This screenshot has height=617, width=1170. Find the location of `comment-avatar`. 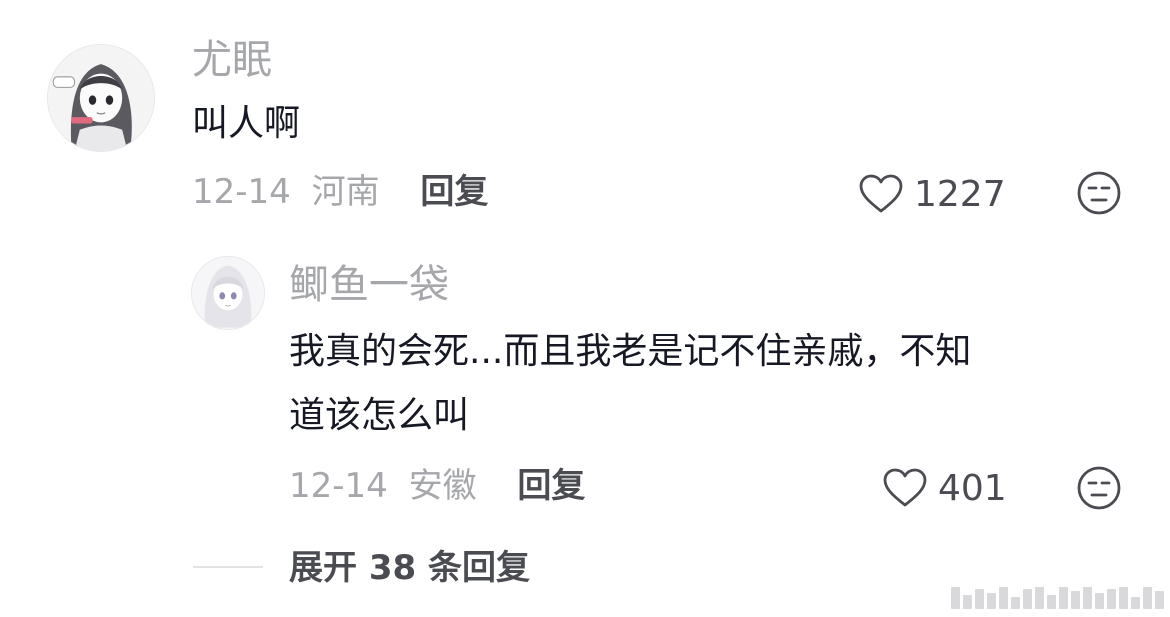

comment-avatar is located at coordinates (101, 98).